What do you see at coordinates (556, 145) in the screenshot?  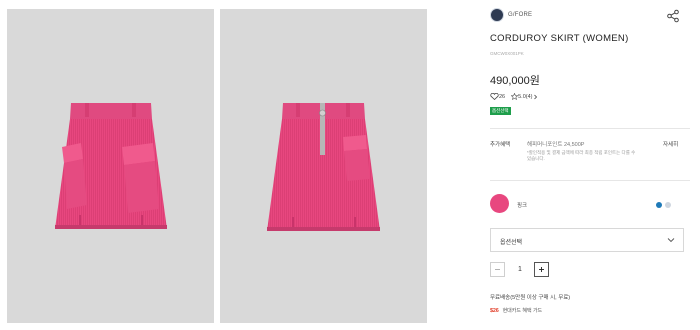 I see `benefit-points: 해피머니포인트 24,500P` at bounding box center [556, 145].